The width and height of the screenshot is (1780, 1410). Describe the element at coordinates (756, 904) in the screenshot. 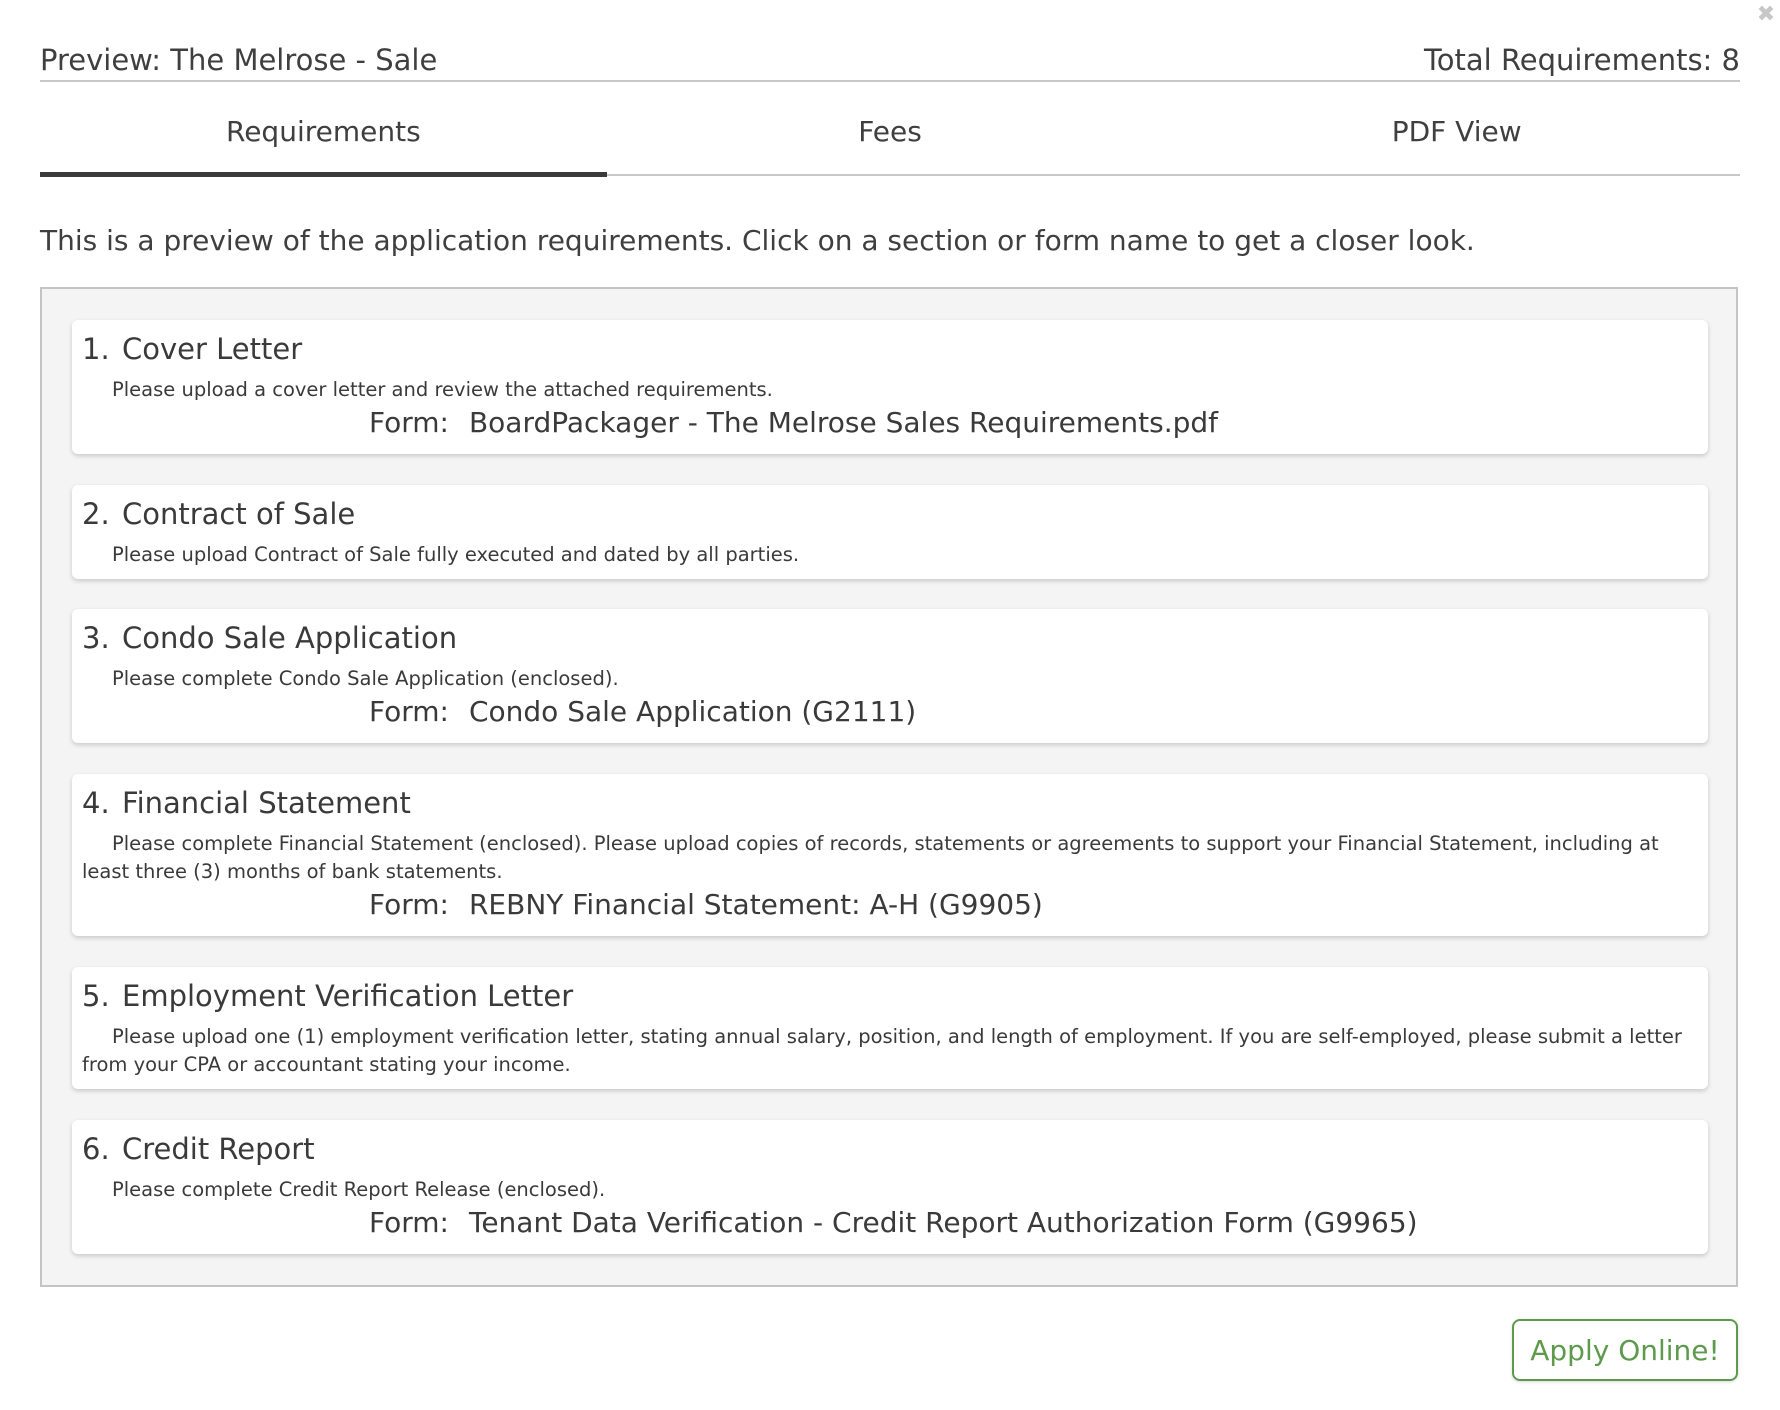

I see `form-name: REBNY Financial Statement: A-H (G9905)` at that location.